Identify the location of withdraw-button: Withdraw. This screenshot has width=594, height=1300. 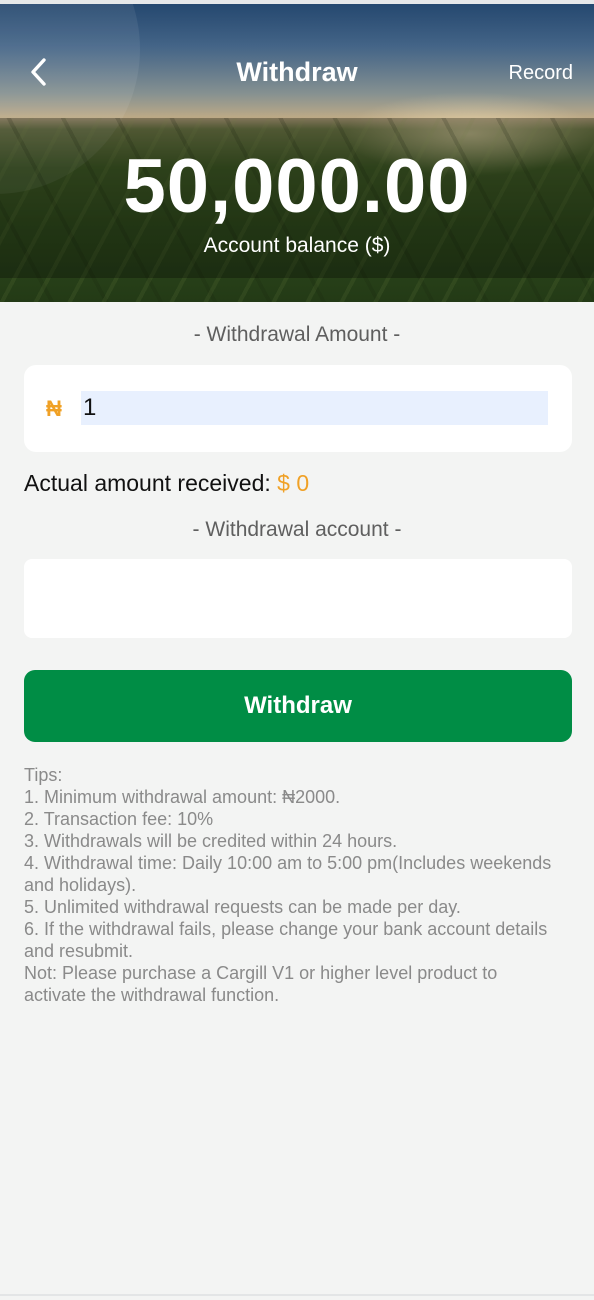
(298, 706).